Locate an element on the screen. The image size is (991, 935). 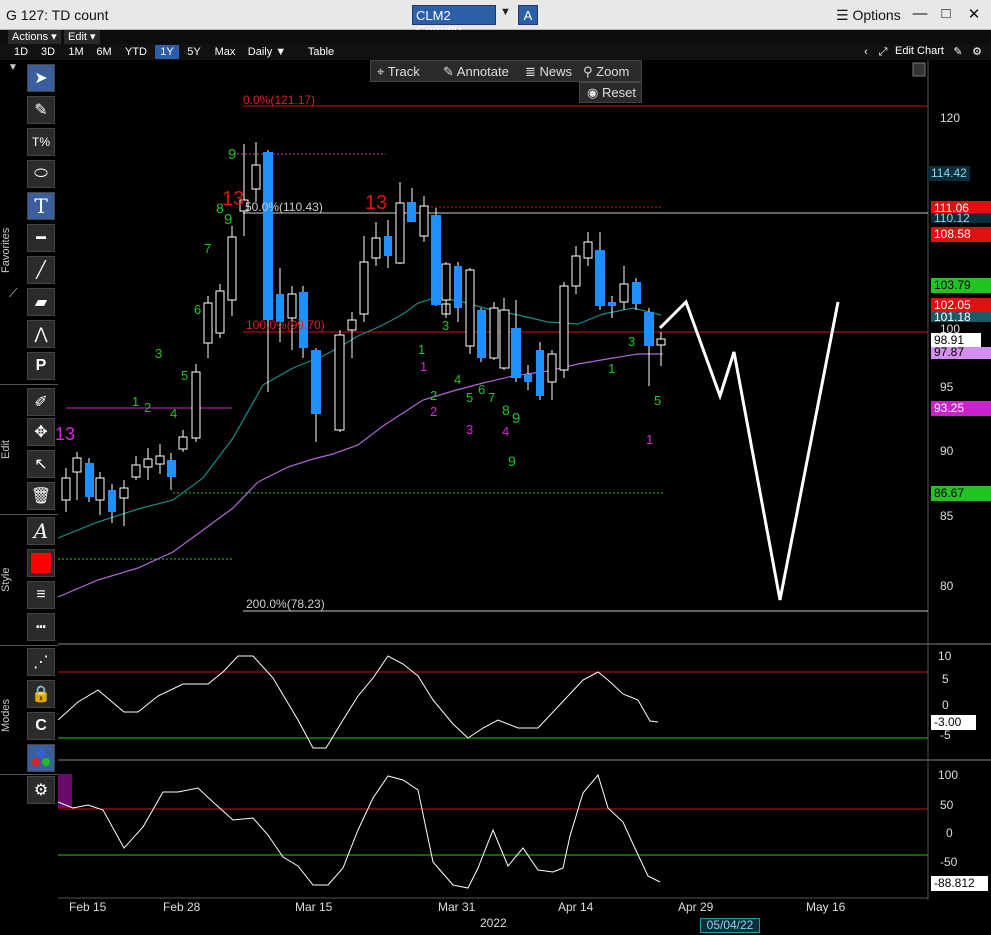
minimize-button: — is located at coordinates (920, 13).